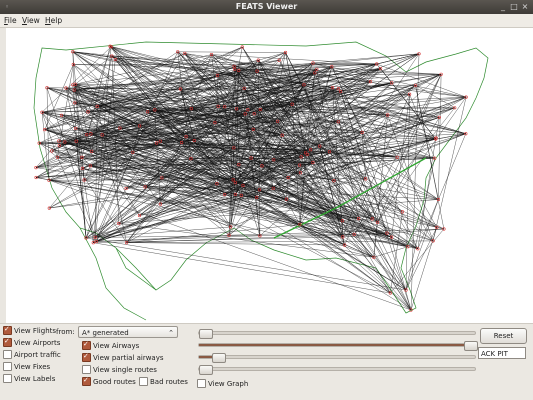  What do you see at coordinates (86, 369) in the screenshot?
I see `view-single-routes-check` at bounding box center [86, 369].